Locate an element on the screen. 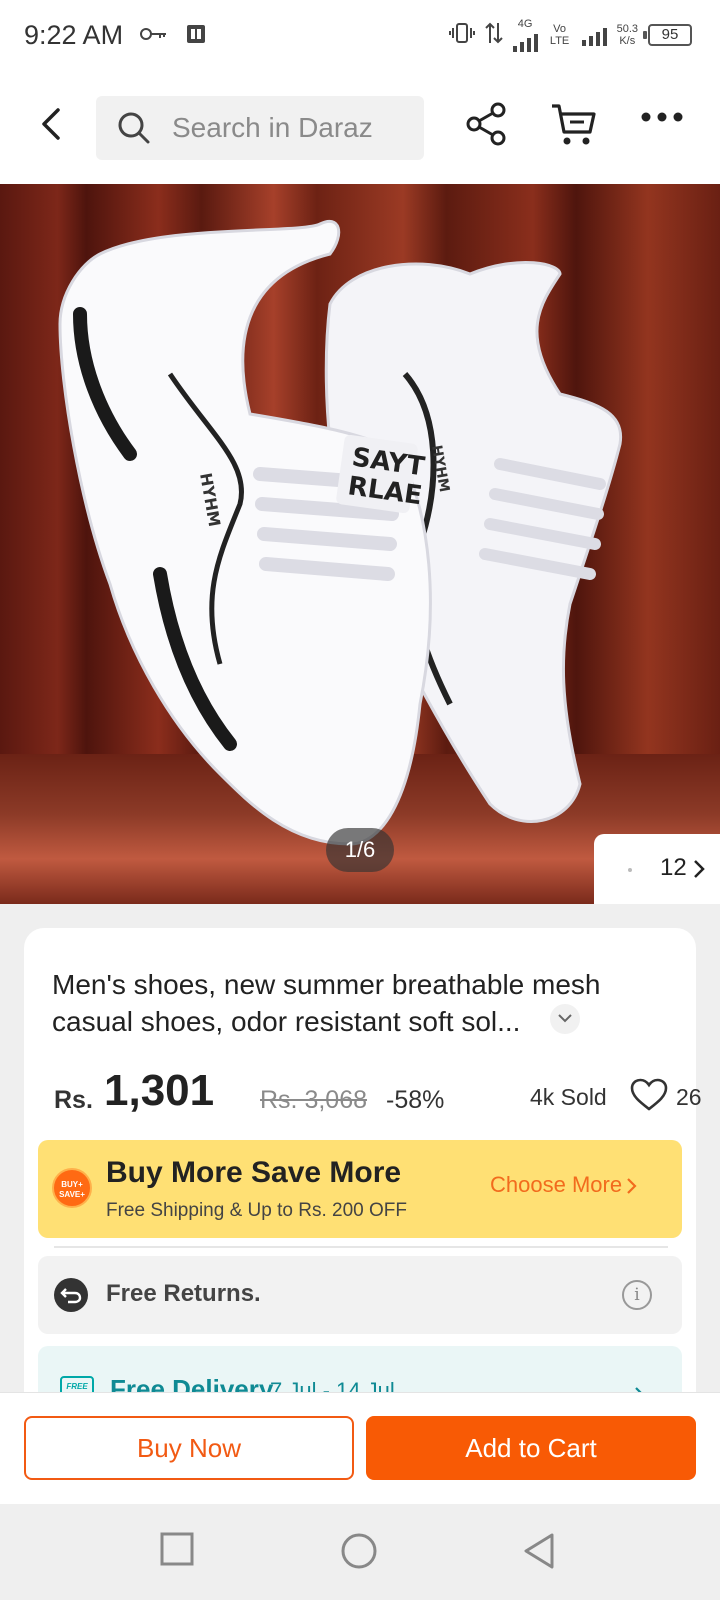 The height and width of the screenshot is (1600, 720). bottom-action-bar: Buy Now Add to Cart is located at coordinates (360, 1448).